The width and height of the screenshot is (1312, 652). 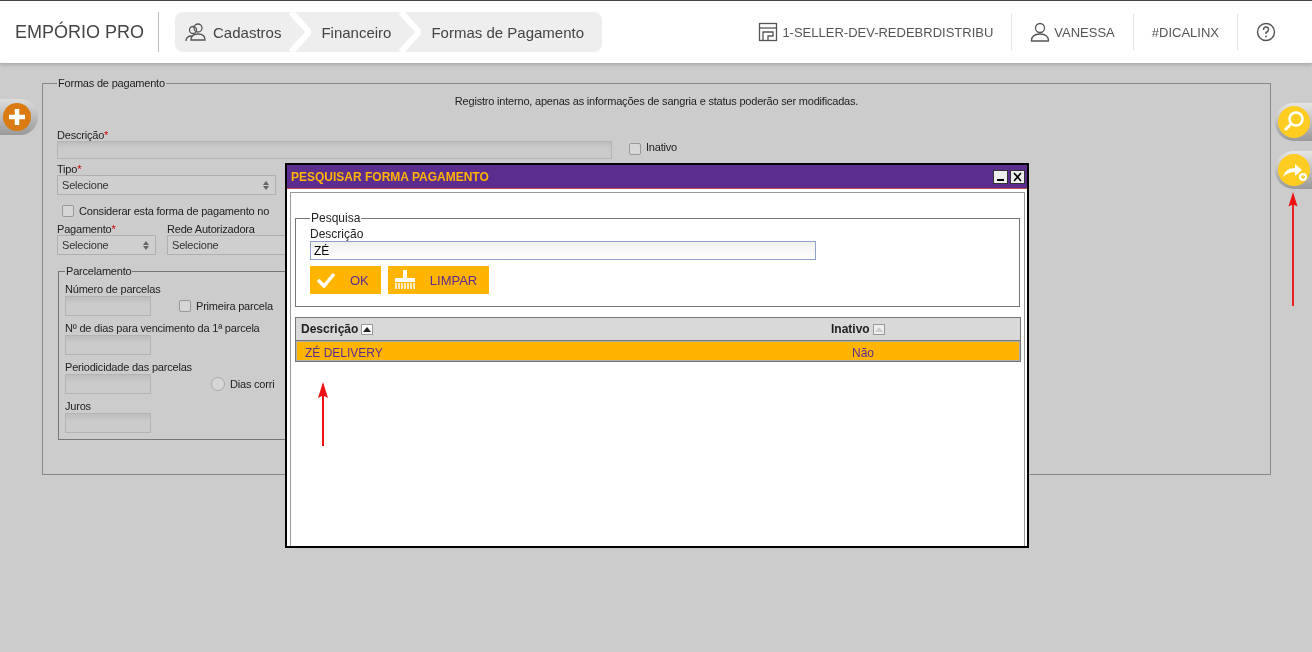 I want to click on clear-button: LIMPAR, so click(x=438, y=280).